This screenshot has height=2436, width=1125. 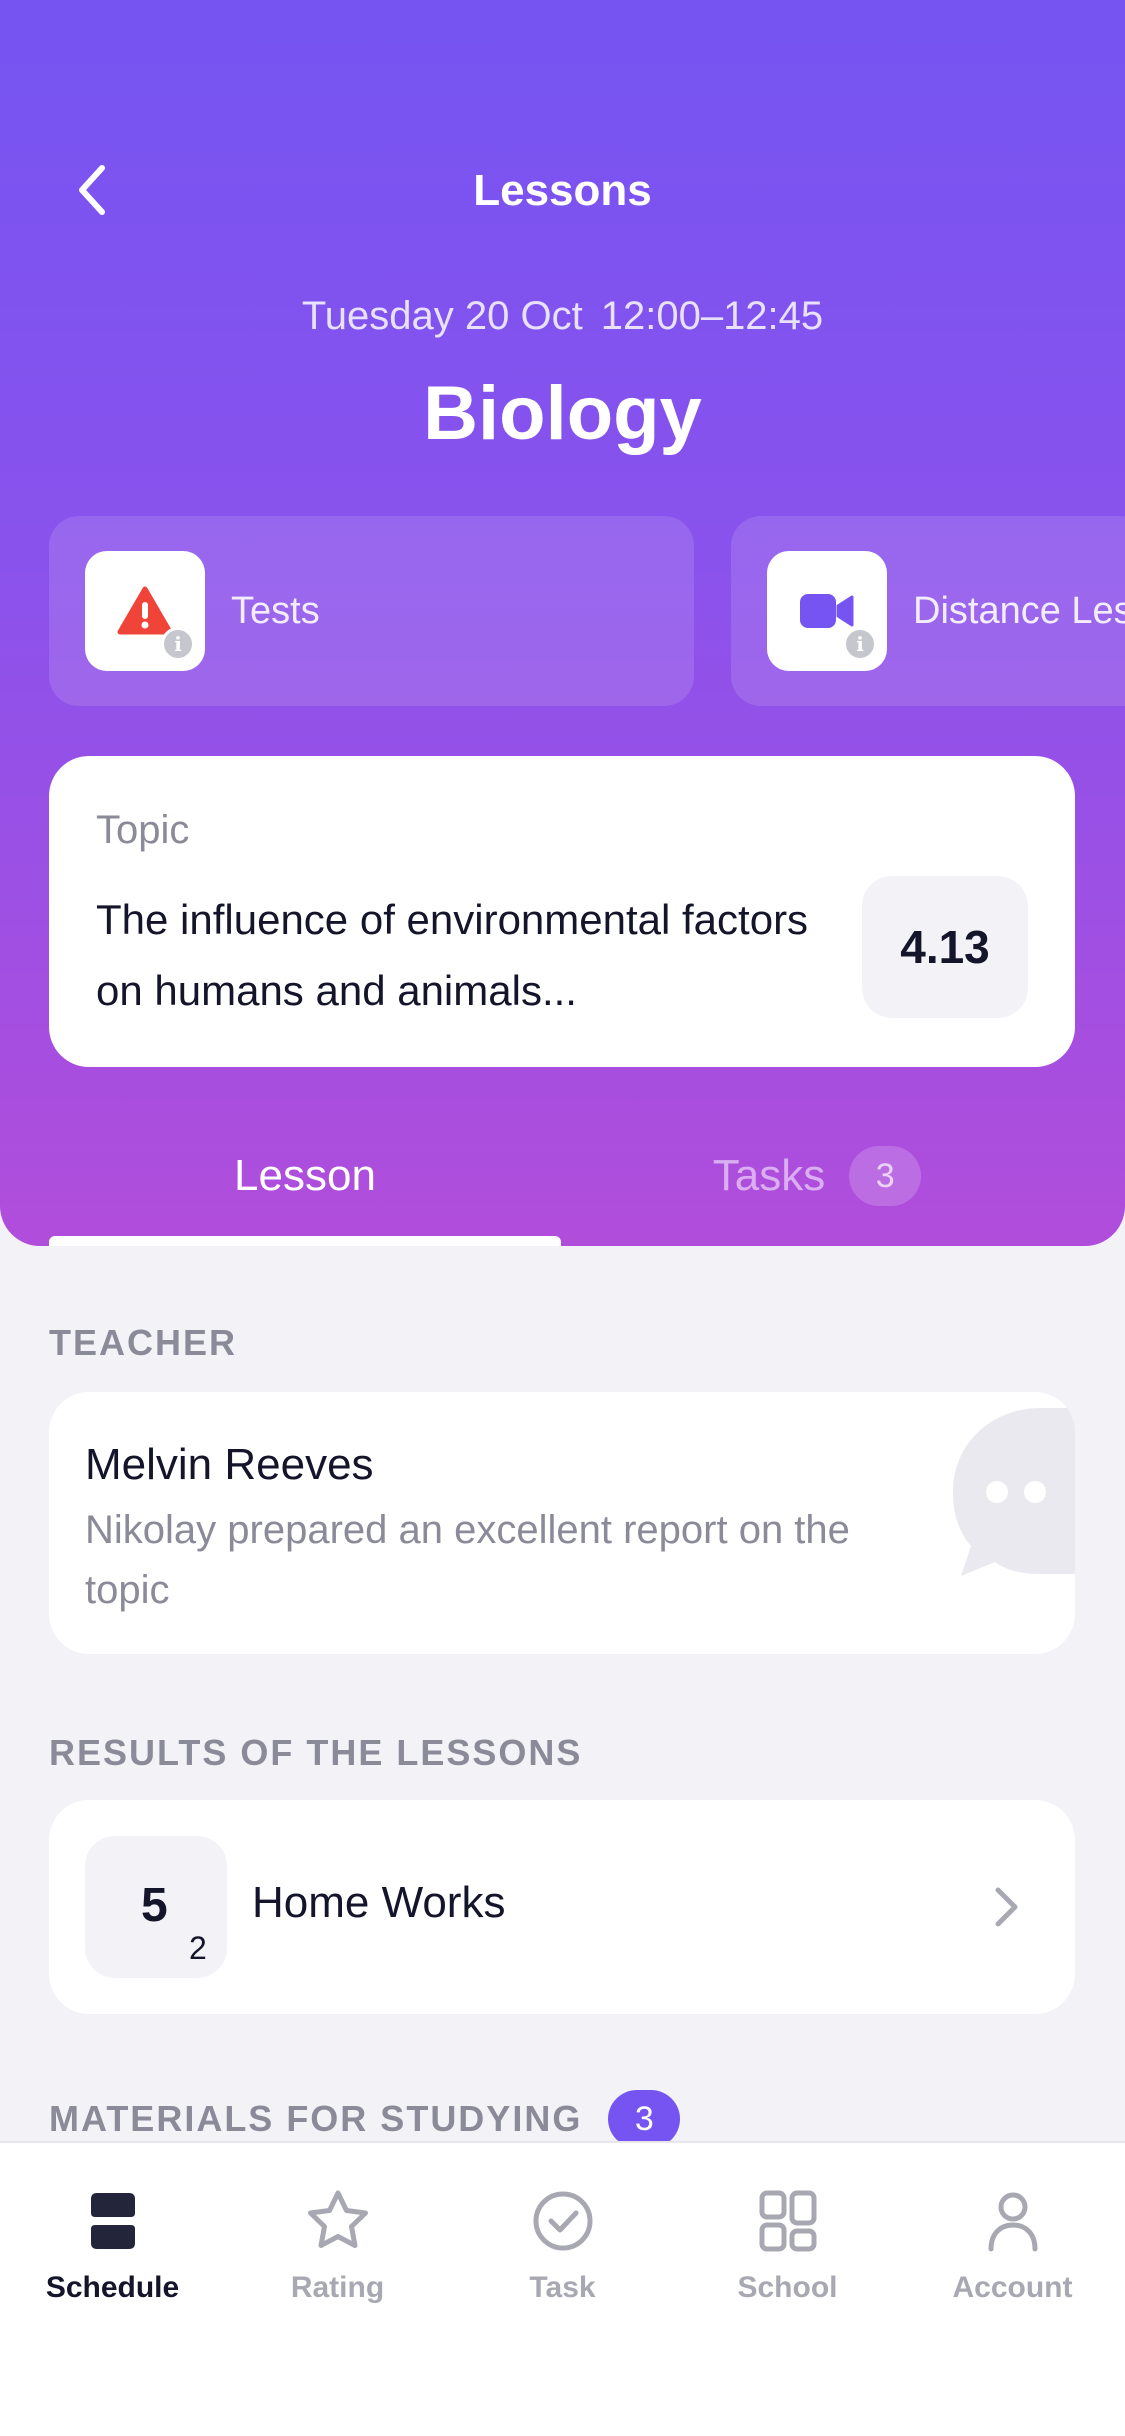 I want to click on topic-score: 4.13, so click(x=945, y=947).